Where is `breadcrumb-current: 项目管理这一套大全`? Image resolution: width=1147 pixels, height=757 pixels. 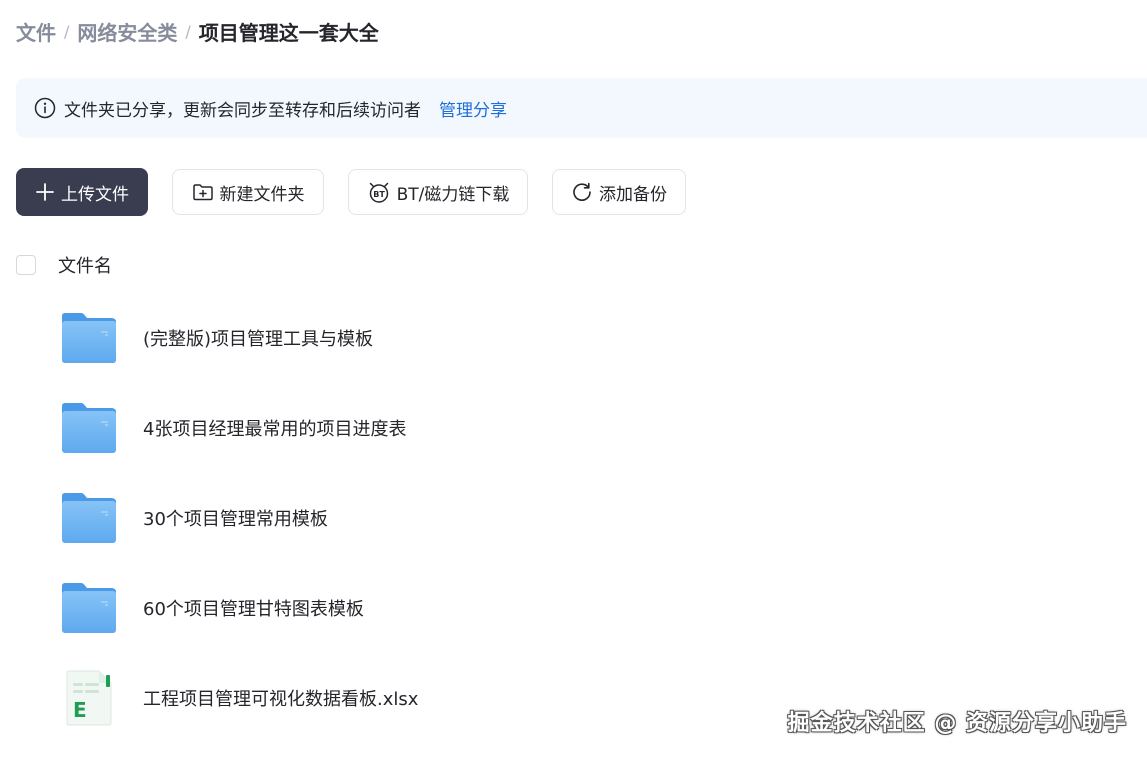
breadcrumb-current: 项目管理这一套大全 is located at coordinates (288, 32).